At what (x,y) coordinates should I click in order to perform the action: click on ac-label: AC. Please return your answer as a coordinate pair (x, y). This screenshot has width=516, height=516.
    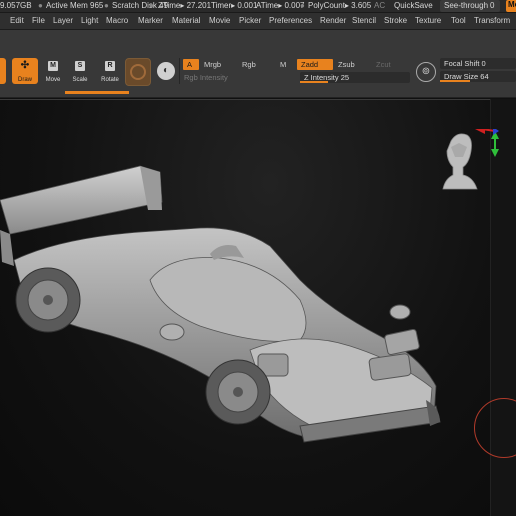
    Looking at the image, I should click on (380, 5).